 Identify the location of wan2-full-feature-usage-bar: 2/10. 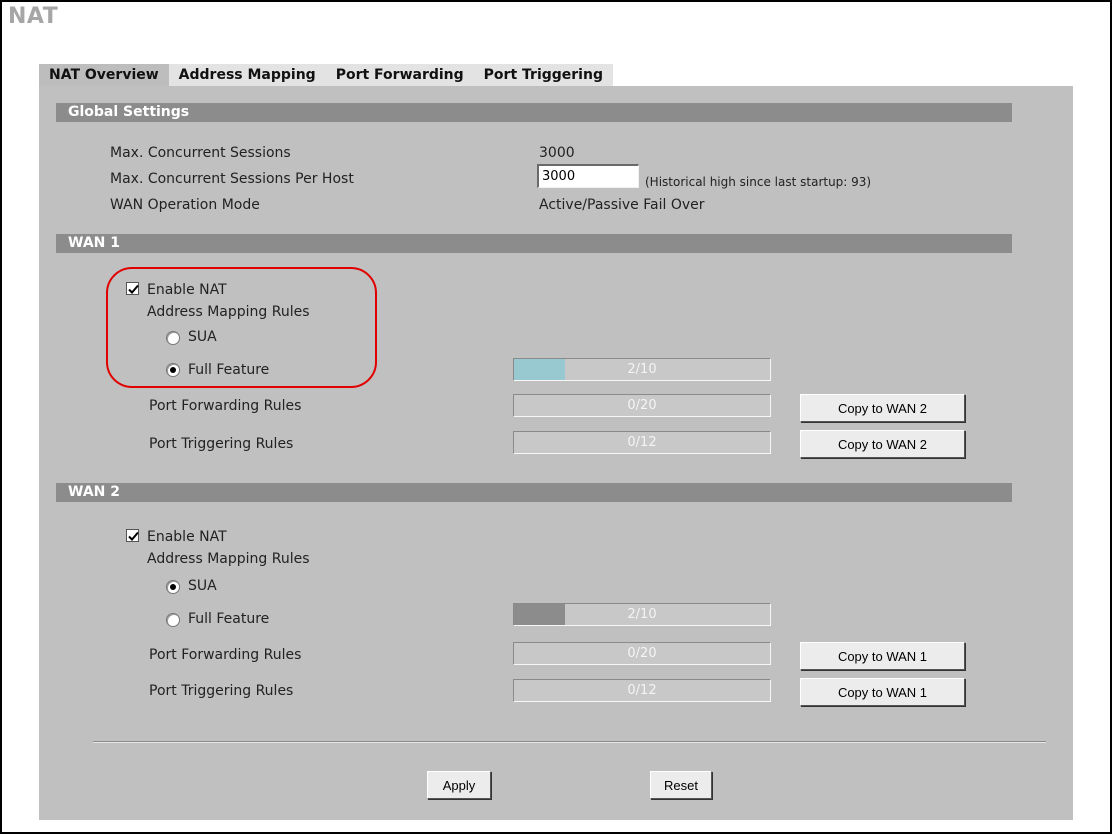
(642, 614).